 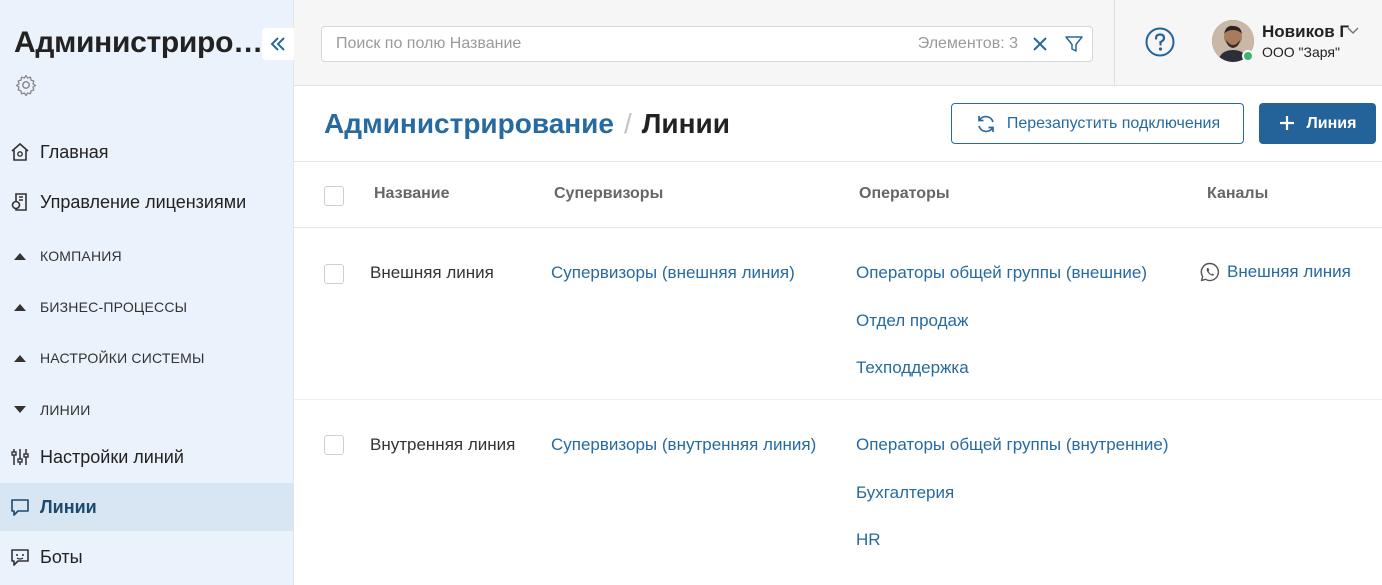 I want to click on column-header-name: Название, so click(x=412, y=194).